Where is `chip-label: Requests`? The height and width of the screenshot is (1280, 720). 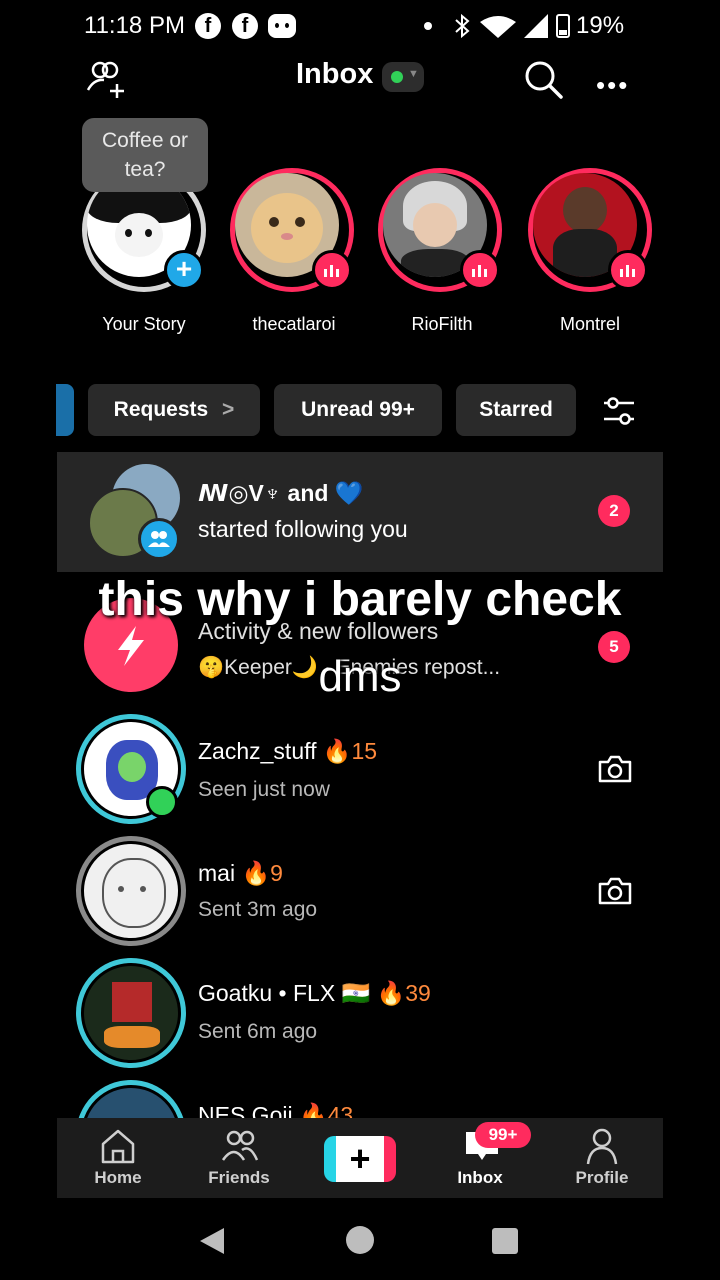
chip-label: Requests is located at coordinates (161, 409).